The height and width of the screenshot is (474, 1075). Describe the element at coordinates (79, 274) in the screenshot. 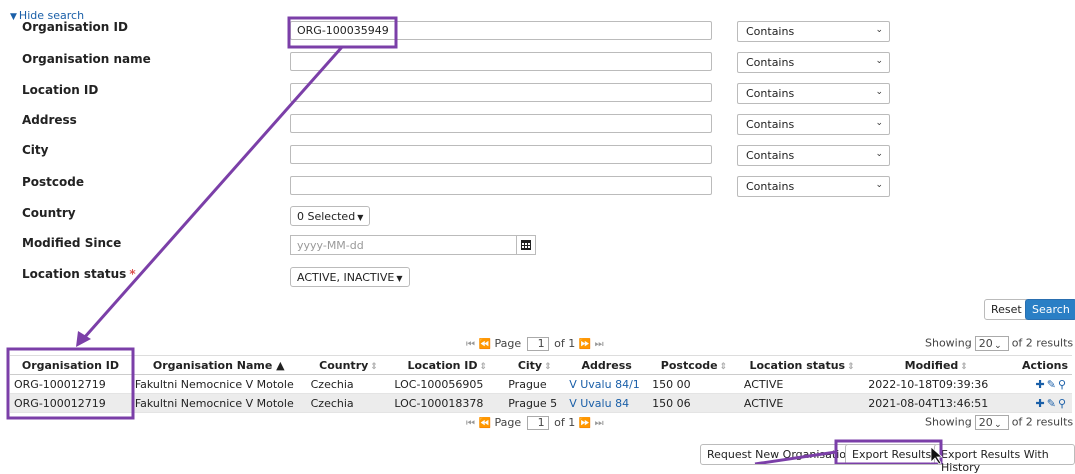

I see `location-status-label: Location status *` at that location.